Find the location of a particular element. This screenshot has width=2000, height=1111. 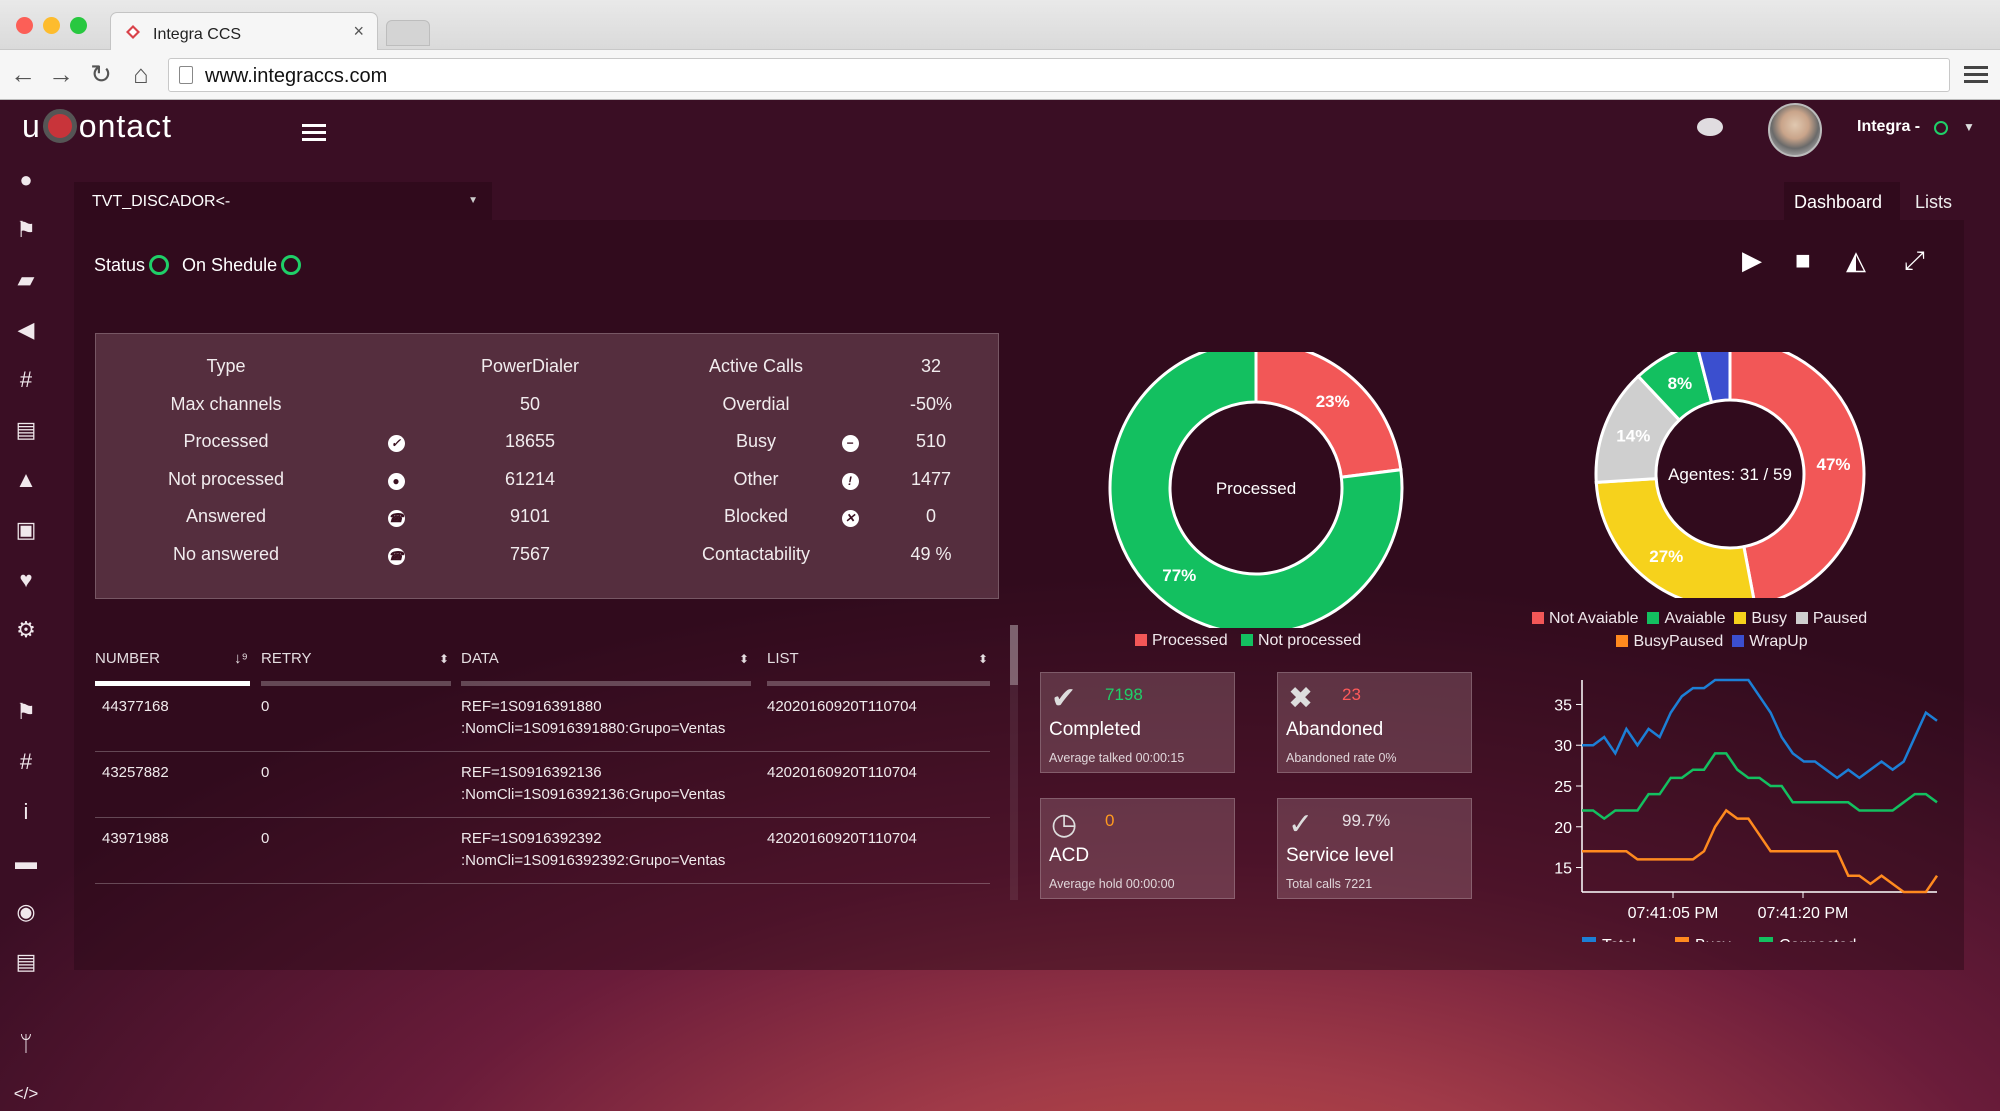

tab-dashboard: Dashboard is located at coordinates (1842, 201).